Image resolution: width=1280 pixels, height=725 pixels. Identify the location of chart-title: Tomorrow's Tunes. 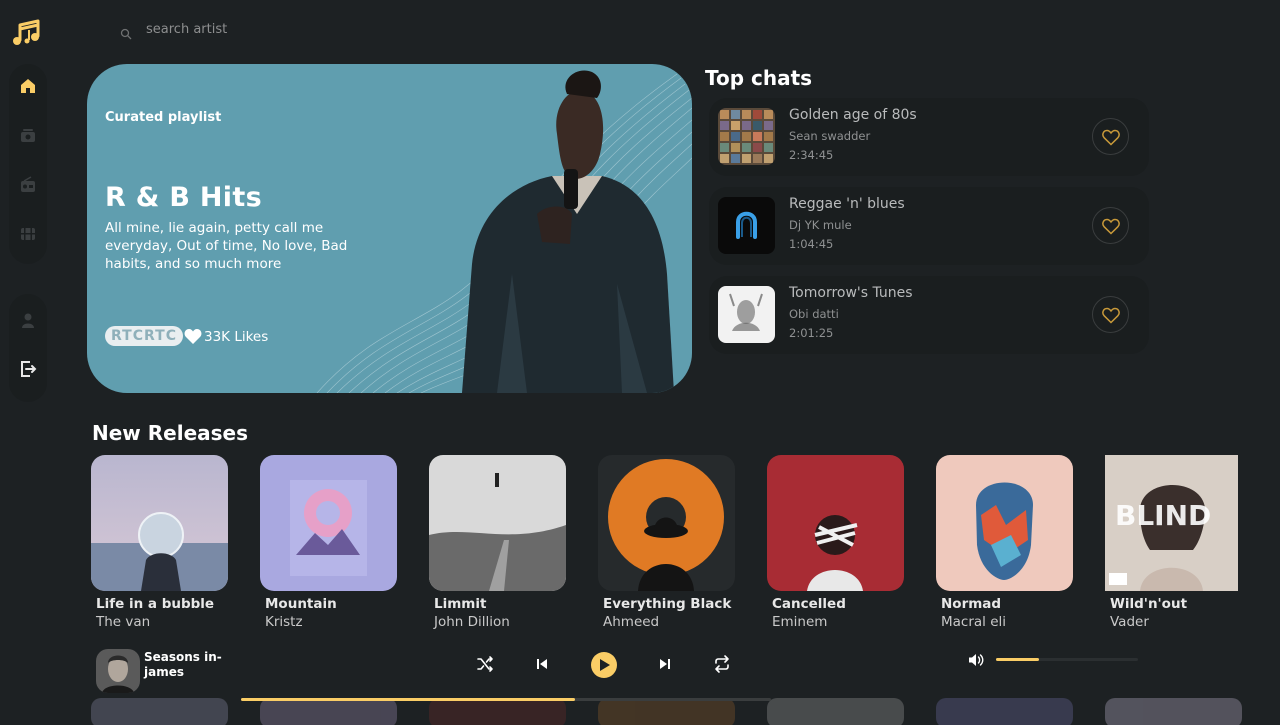
(851, 293).